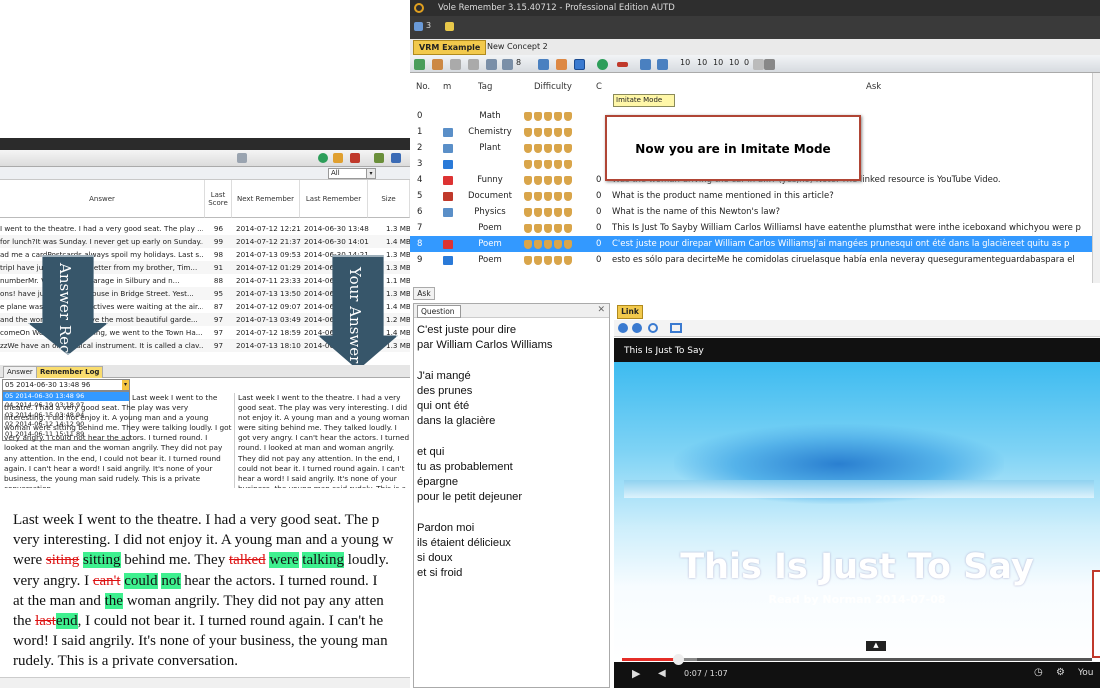 The image size is (1100, 688). I want to click on copy-icon, so click(455, 64).